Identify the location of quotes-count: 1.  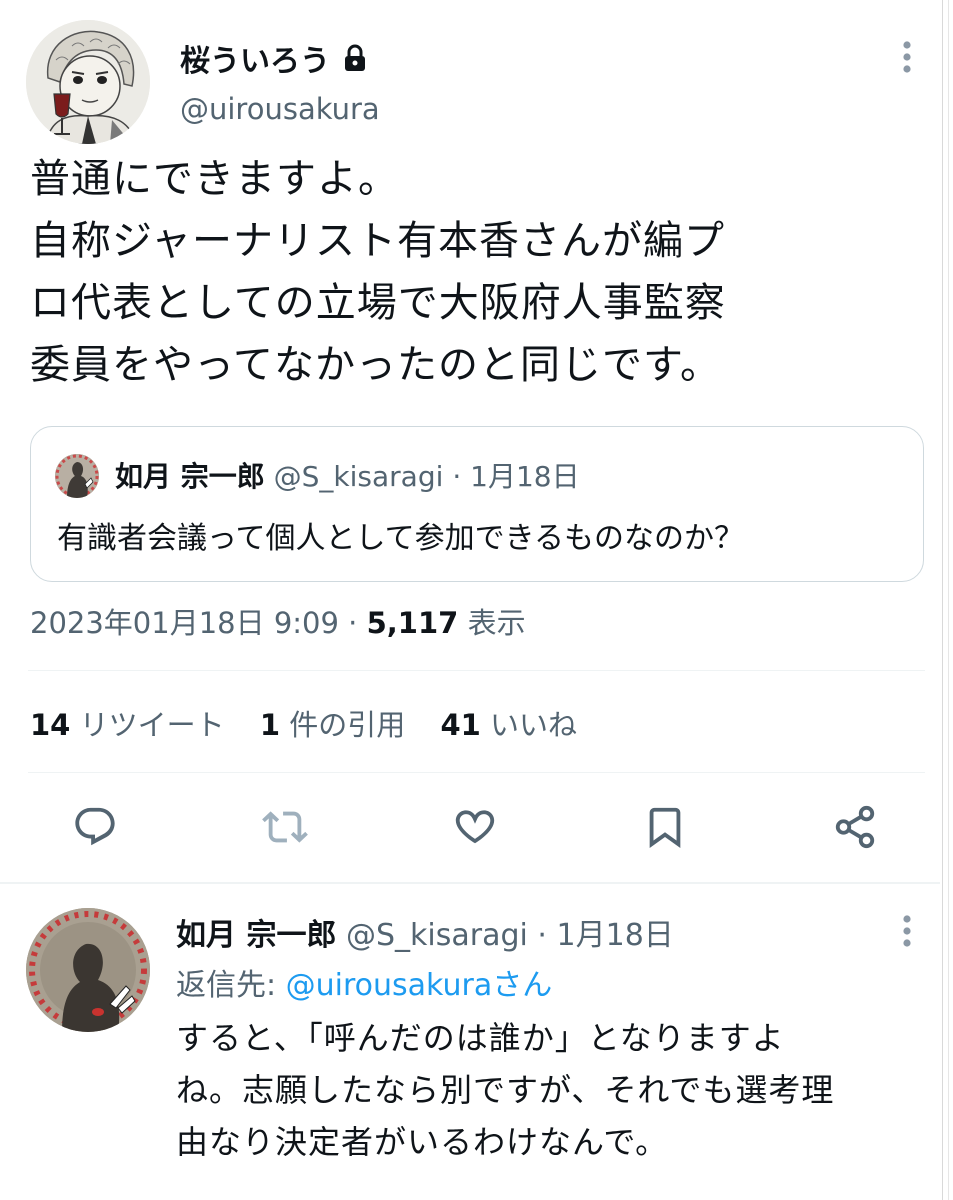
(270, 725).